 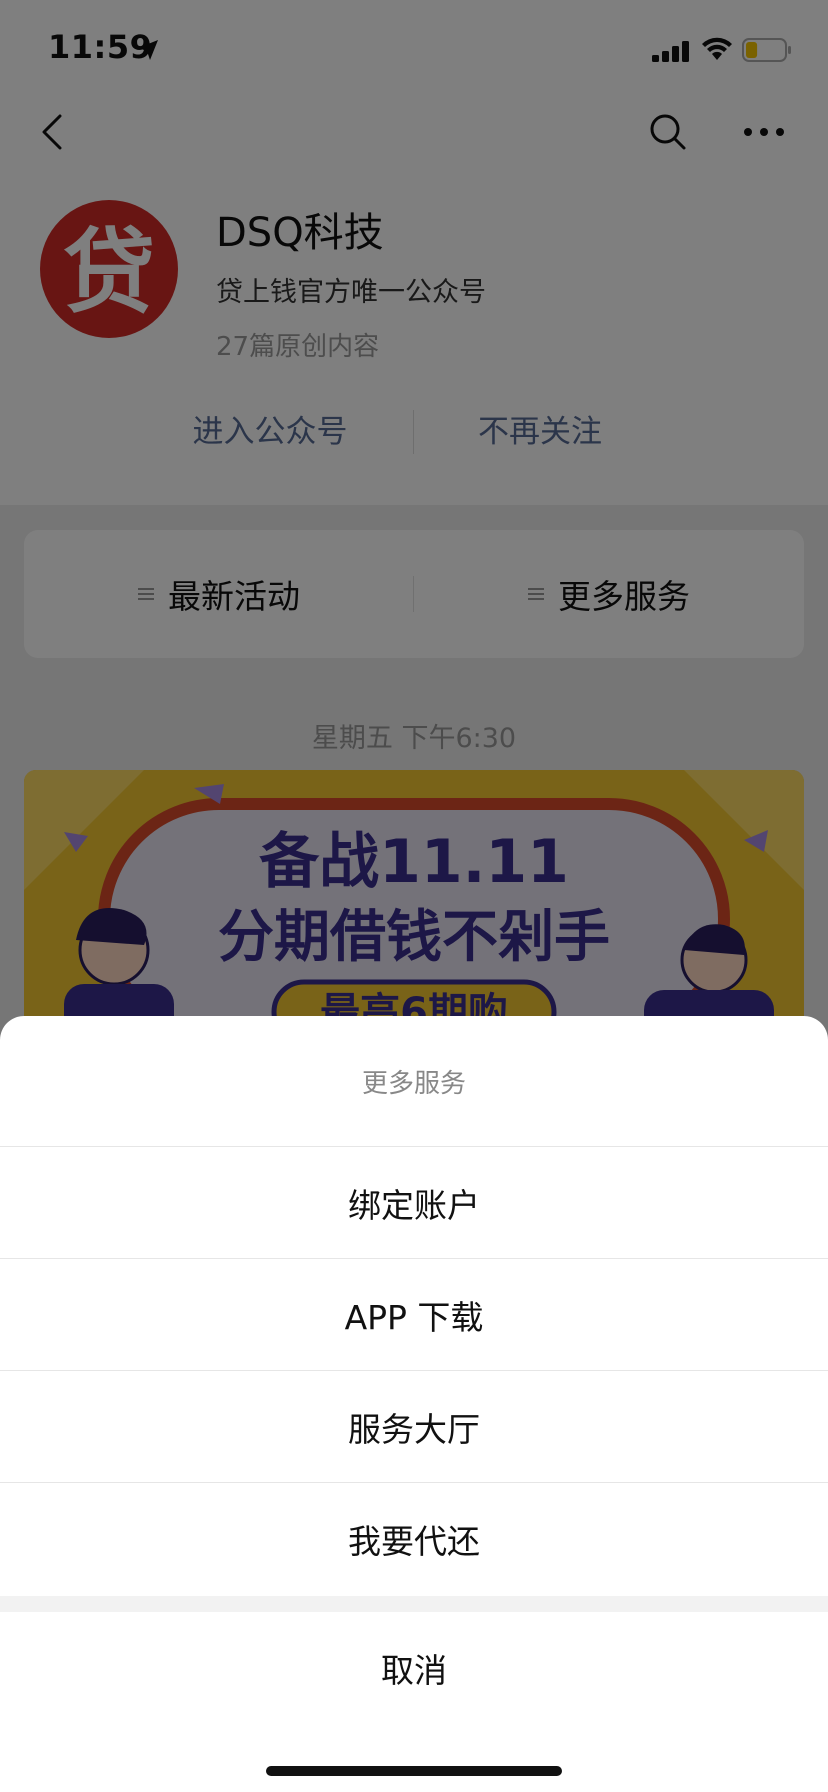 What do you see at coordinates (414, 1538) in the screenshot?
I see `option-repay-for-me: 我要代还` at bounding box center [414, 1538].